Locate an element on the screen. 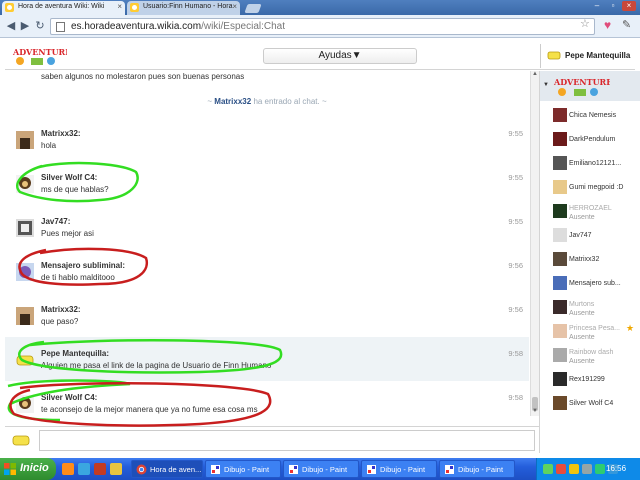 This screenshot has height=480, width=640. update-icon is located at coordinates (600, 469).